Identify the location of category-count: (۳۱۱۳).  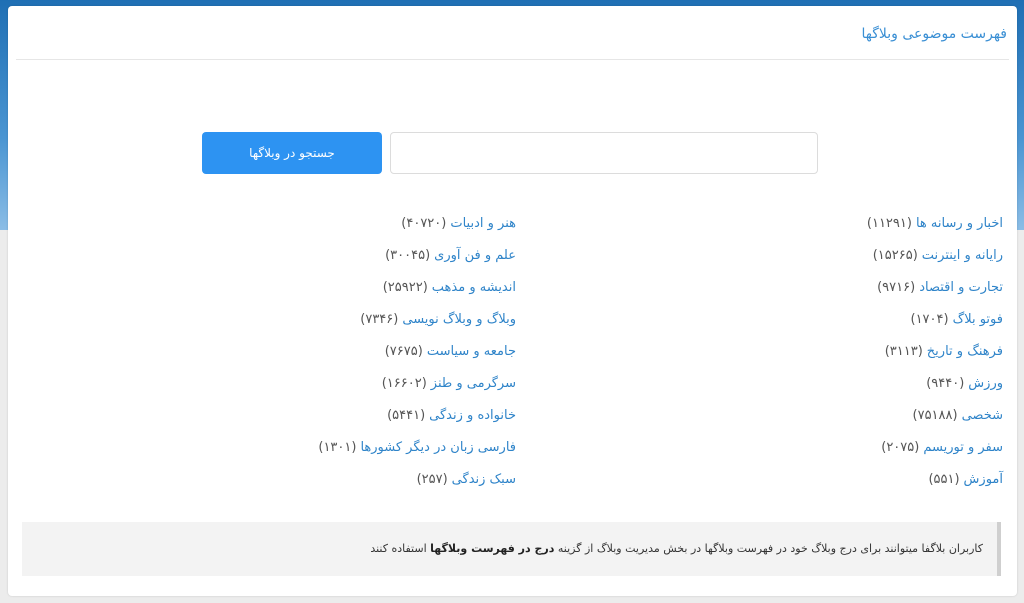
(903, 351).